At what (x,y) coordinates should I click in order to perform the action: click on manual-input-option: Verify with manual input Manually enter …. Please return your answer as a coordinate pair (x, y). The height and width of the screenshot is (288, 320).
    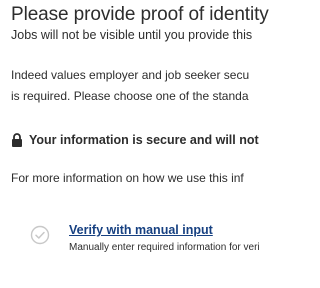
    Looking at the image, I should click on (159, 238).